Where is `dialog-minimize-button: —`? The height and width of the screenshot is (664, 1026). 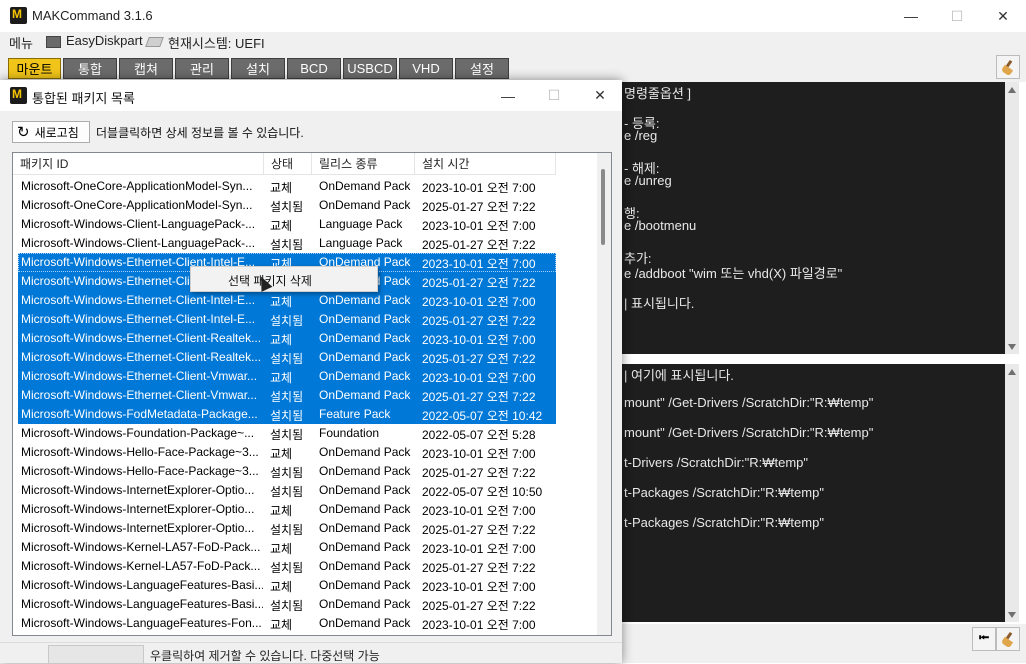
dialog-minimize-button: — is located at coordinates (508, 95).